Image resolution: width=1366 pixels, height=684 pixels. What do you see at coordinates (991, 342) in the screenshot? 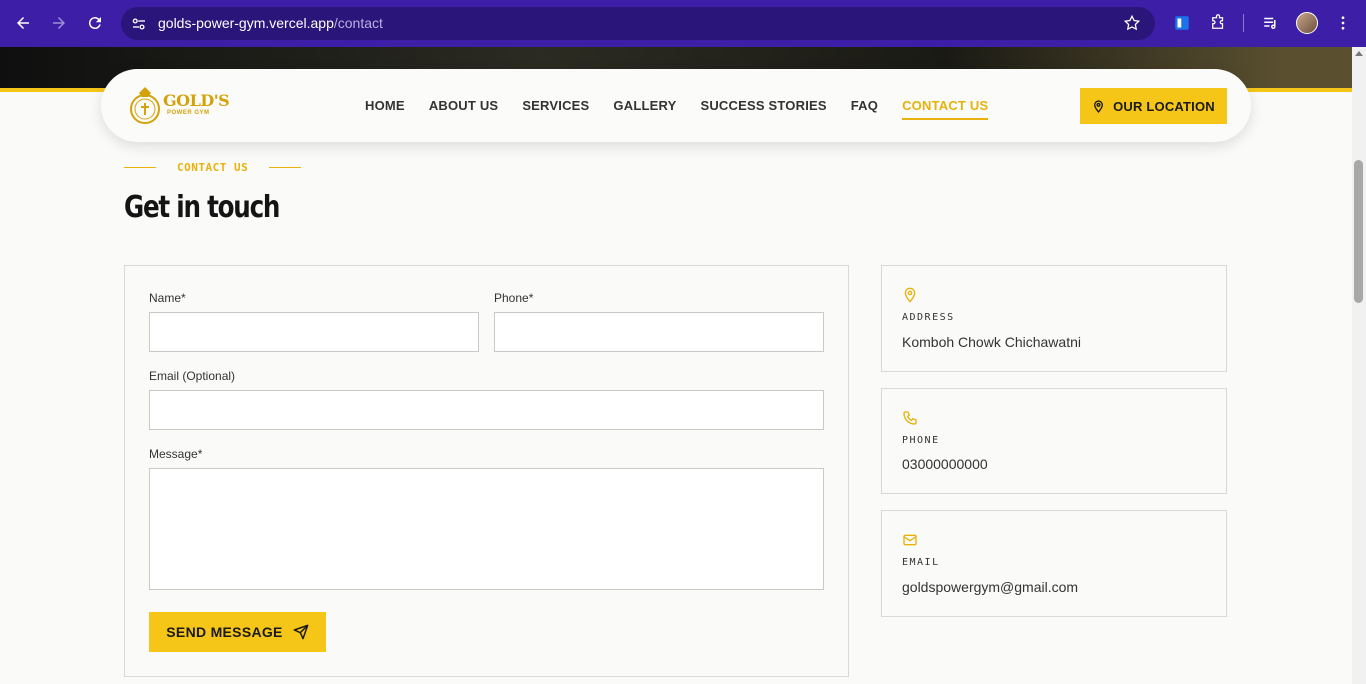
I see `address-value: Komboh Chowk Chichawatni` at bounding box center [991, 342].